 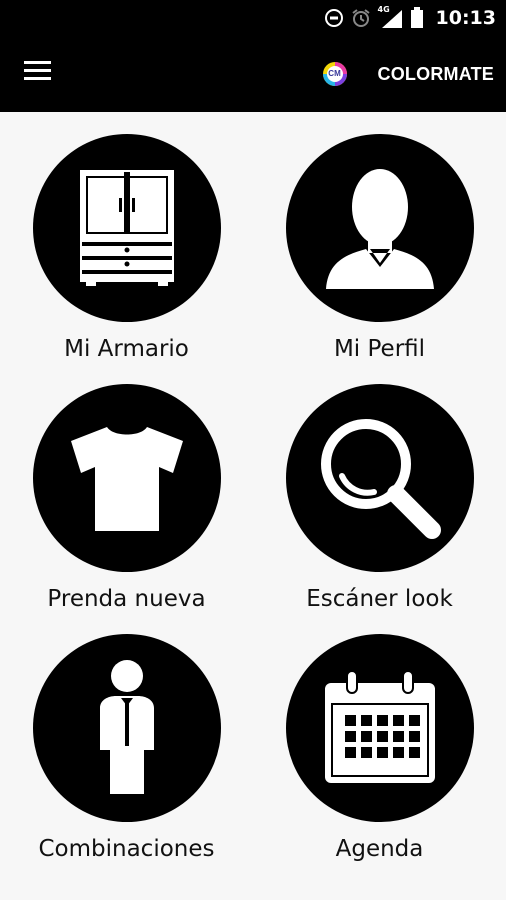 I want to click on prenda-nueva-label: Prenda nueva, so click(x=126, y=599).